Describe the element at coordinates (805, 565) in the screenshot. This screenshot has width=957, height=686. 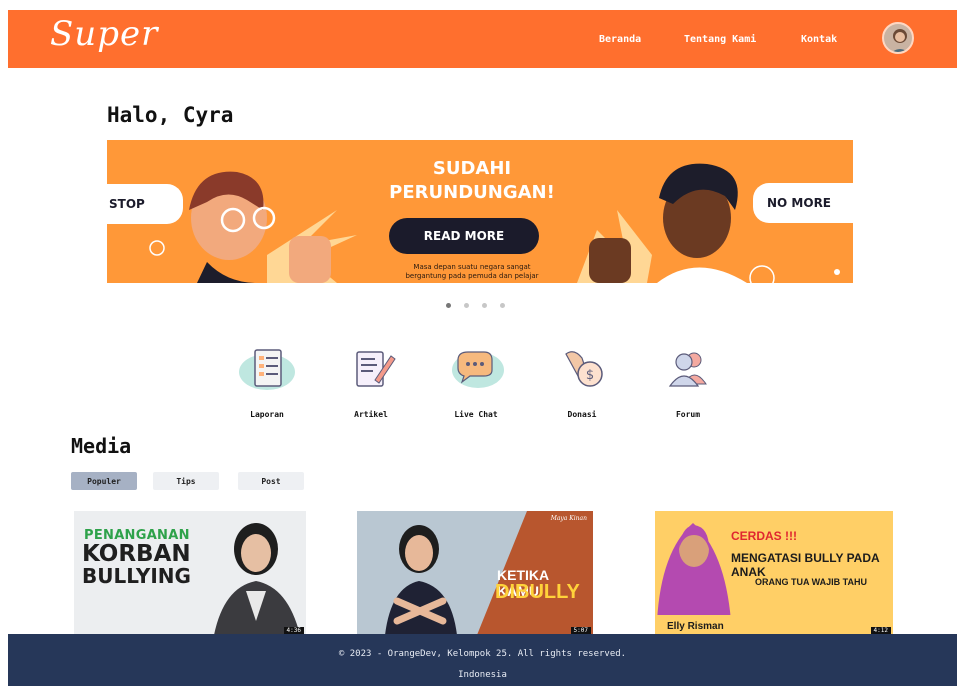
I see `video-title-line2: MENGATASI BULLY PADA ANAK` at that location.